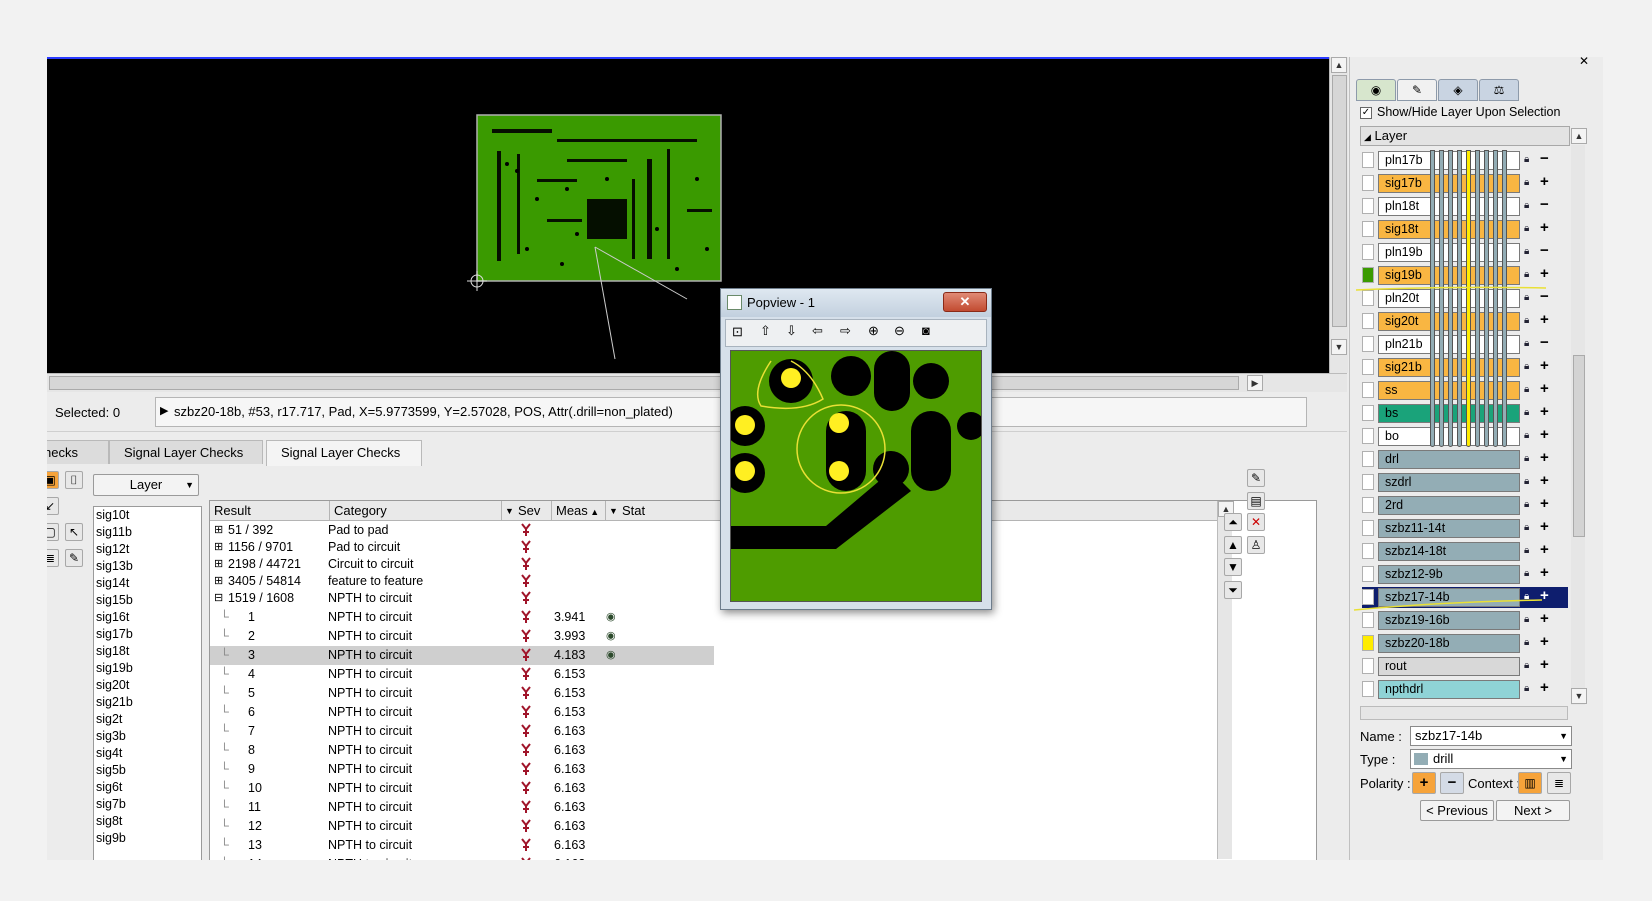 The image size is (1652, 901). I want to click on result-row: └ 7 NPTH to circuit 6.163, so click(462, 731).